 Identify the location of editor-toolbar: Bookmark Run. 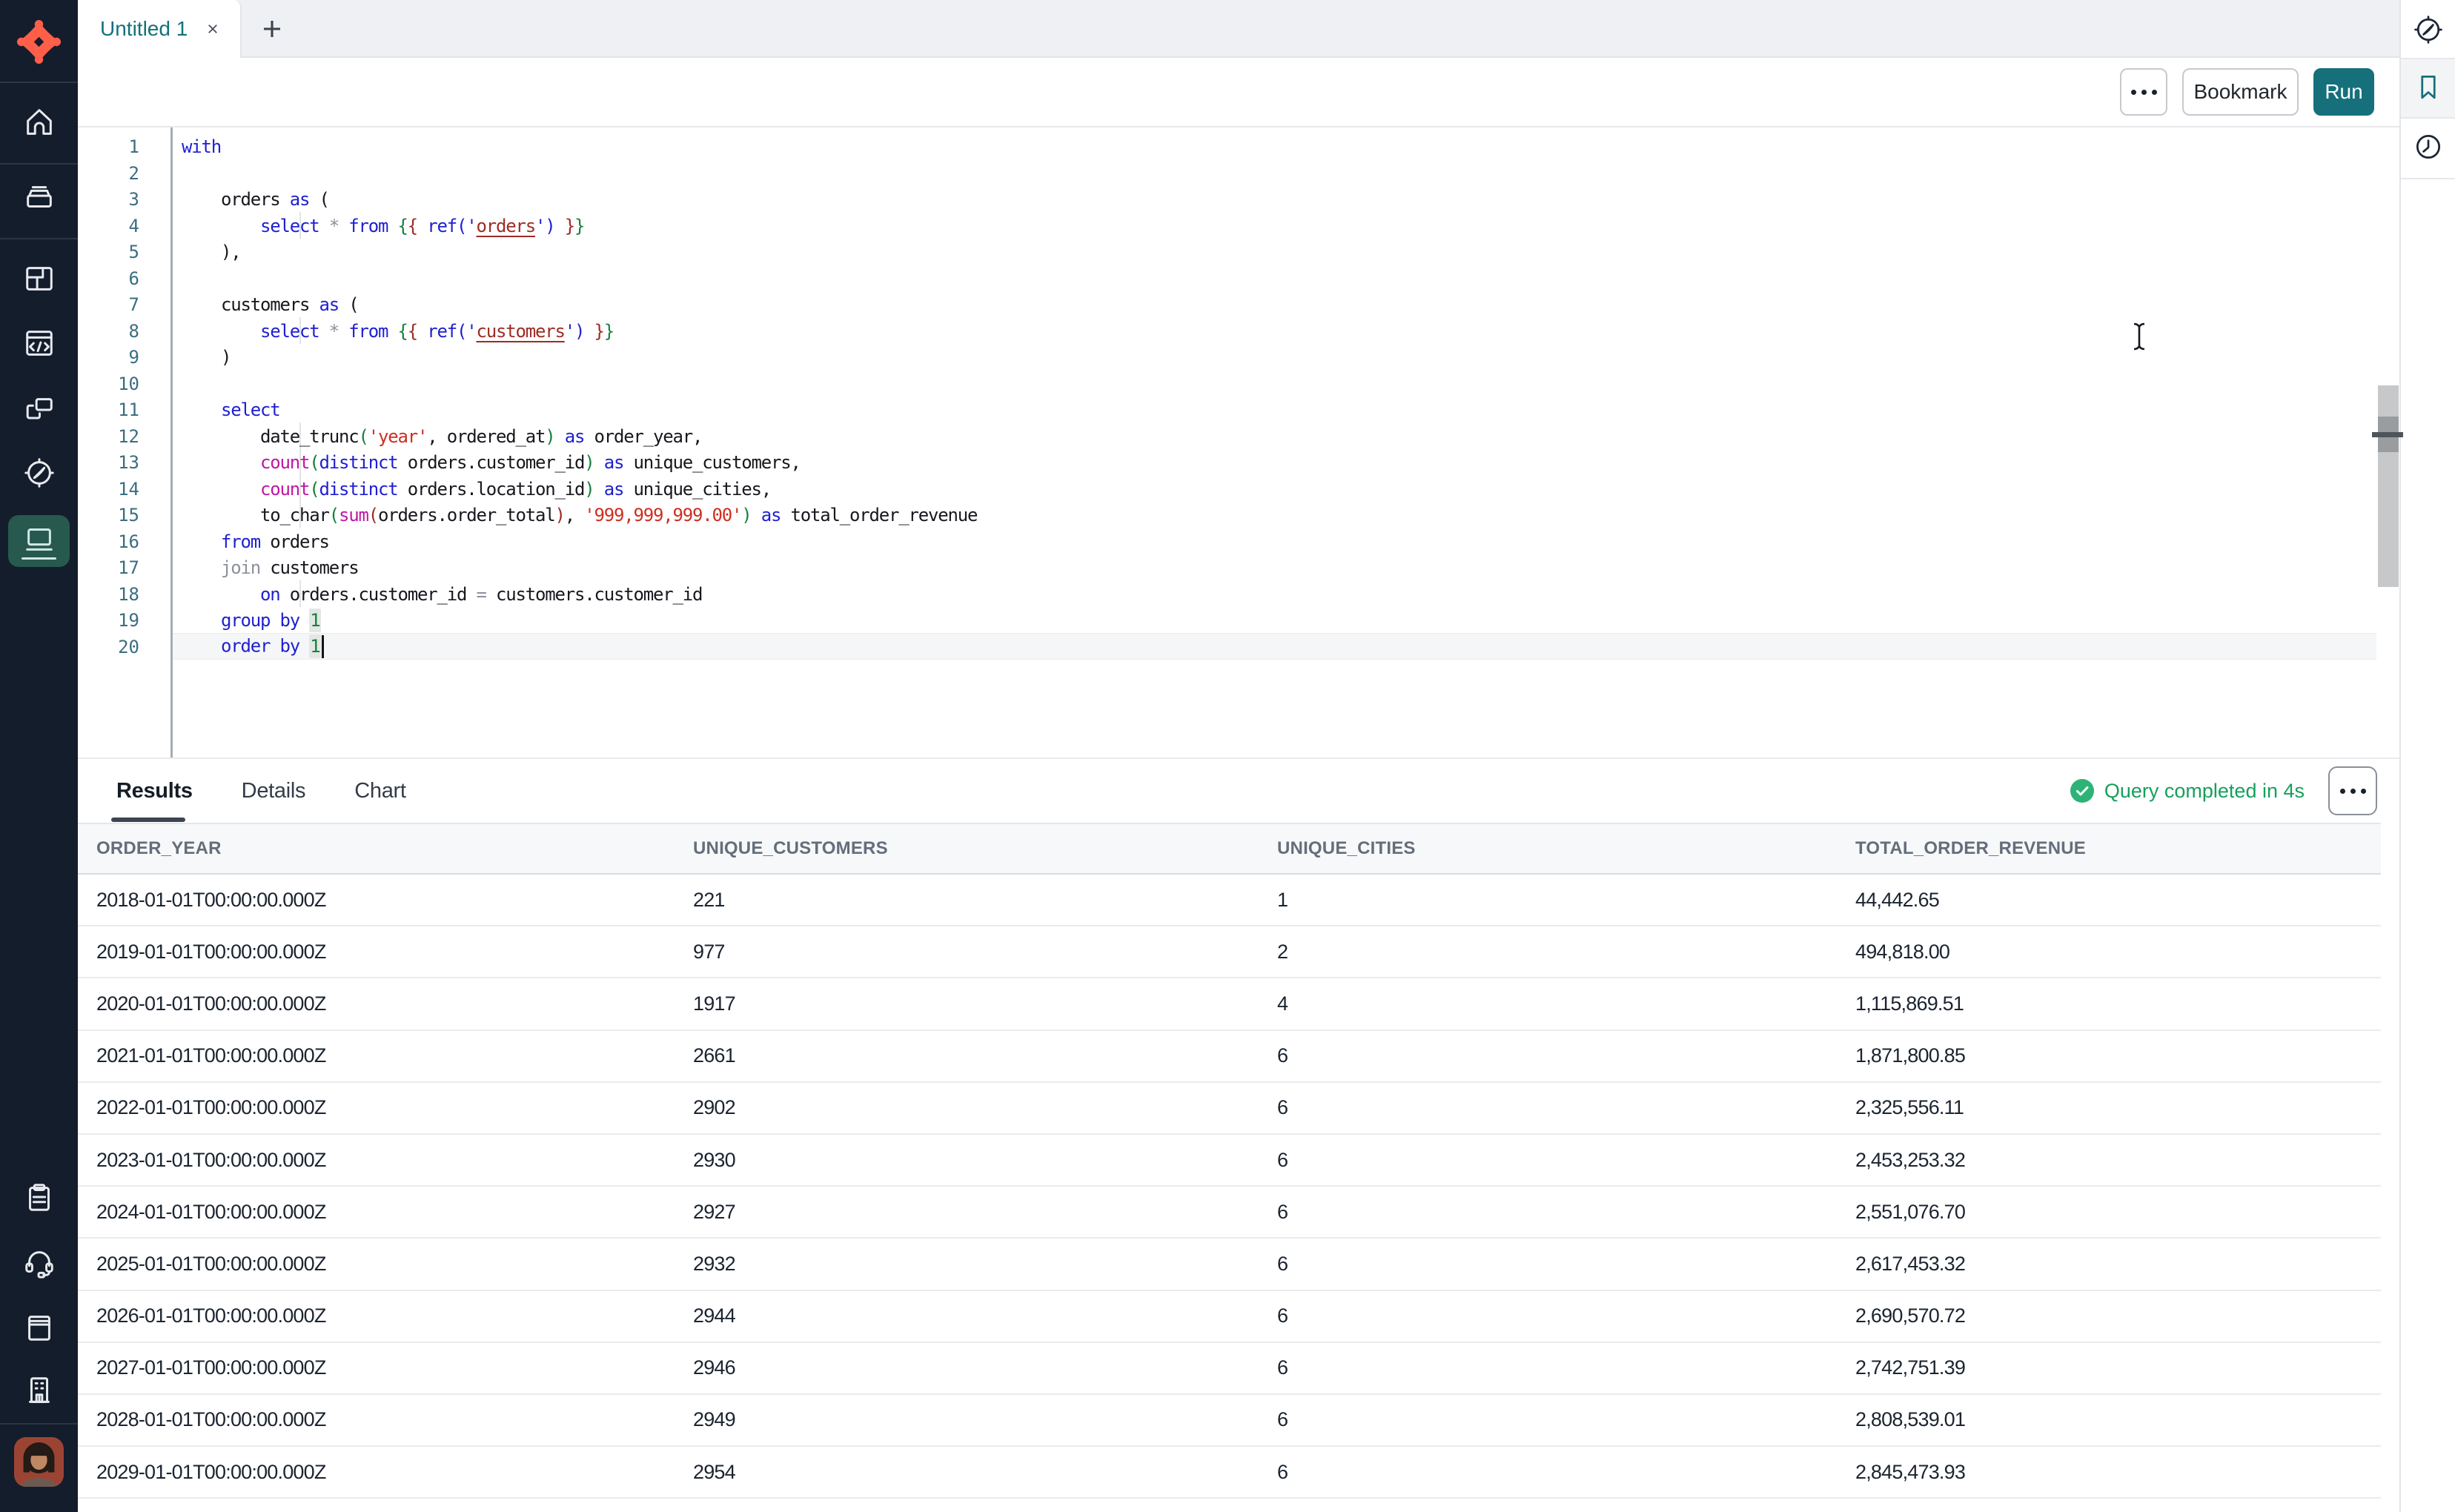
(1238, 92).